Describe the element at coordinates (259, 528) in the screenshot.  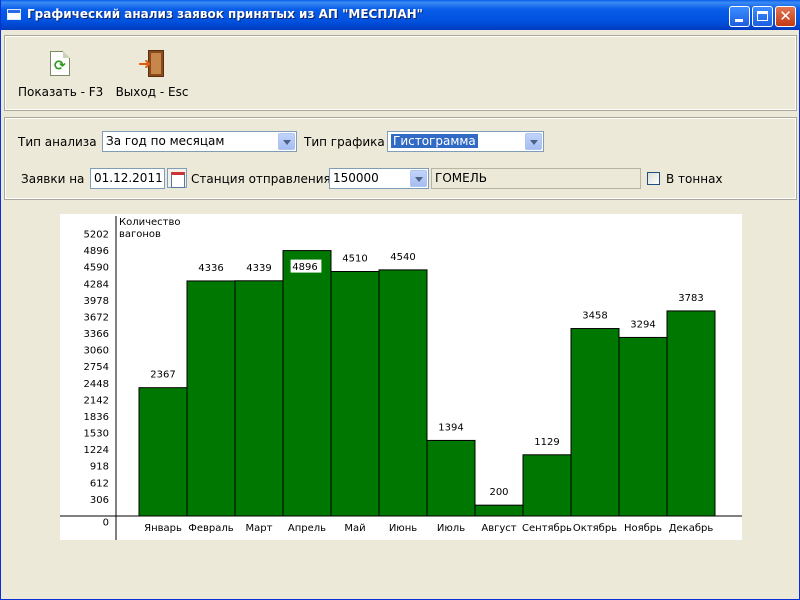
I see `x-tick-label: Март` at that location.